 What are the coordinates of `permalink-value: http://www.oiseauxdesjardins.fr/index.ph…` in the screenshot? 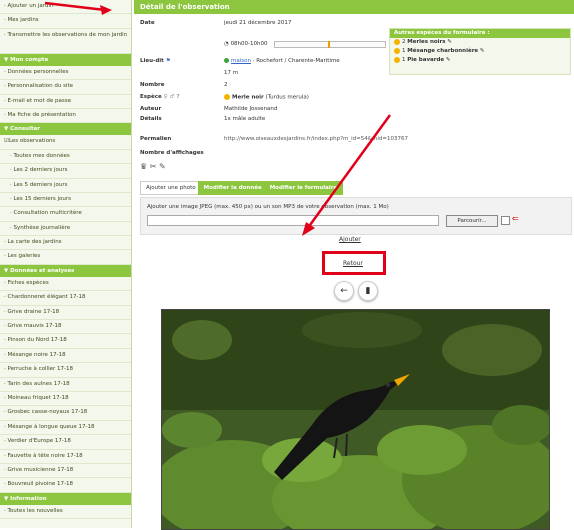 It's located at (316, 139).